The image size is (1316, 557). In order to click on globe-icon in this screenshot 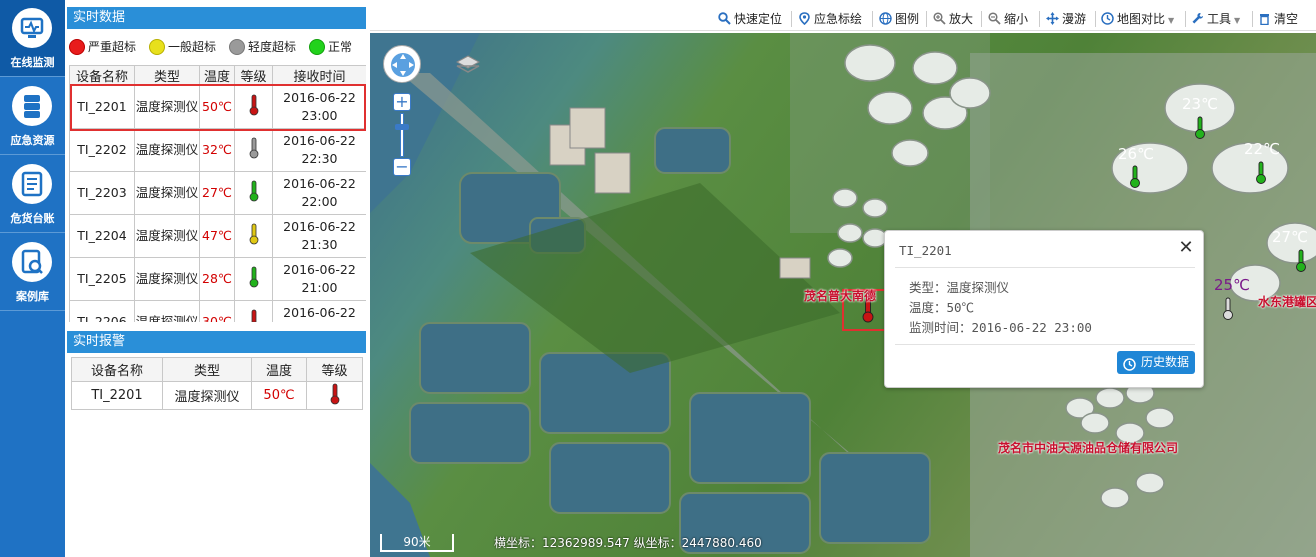, I will do `click(885, 18)`.